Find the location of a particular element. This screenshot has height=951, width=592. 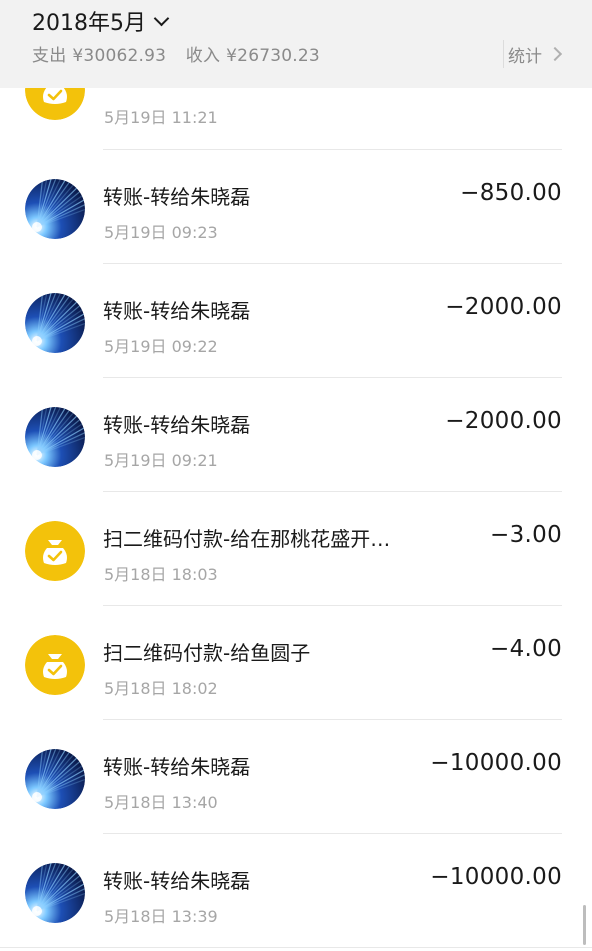

transaction-row: 转账-转给朱晓磊 5月19日 09:21 −2000.00 is located at coordinates (296, 435).